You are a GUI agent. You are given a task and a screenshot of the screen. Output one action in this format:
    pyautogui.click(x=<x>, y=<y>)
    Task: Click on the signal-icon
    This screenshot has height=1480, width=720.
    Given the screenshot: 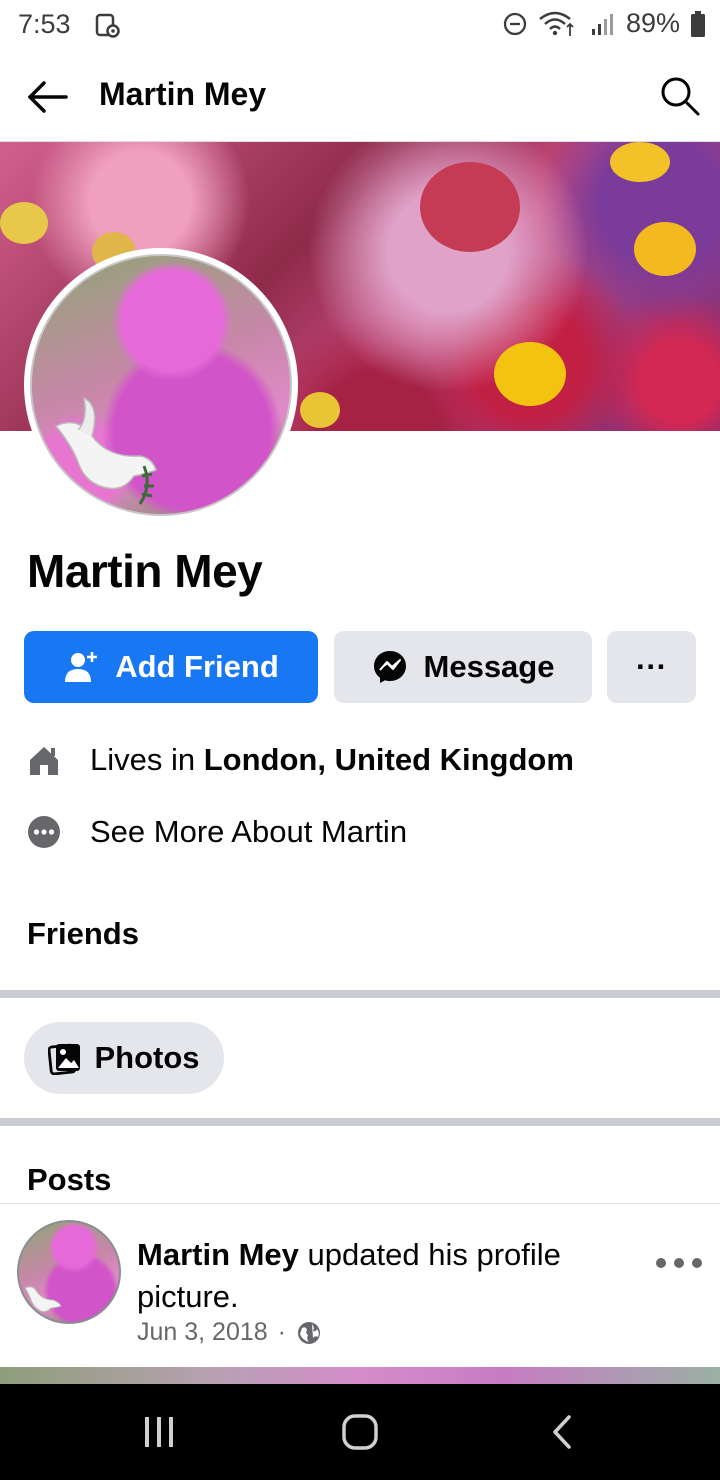 What is the action you would take?
    pyautogui.click(x=602, y=24)
    